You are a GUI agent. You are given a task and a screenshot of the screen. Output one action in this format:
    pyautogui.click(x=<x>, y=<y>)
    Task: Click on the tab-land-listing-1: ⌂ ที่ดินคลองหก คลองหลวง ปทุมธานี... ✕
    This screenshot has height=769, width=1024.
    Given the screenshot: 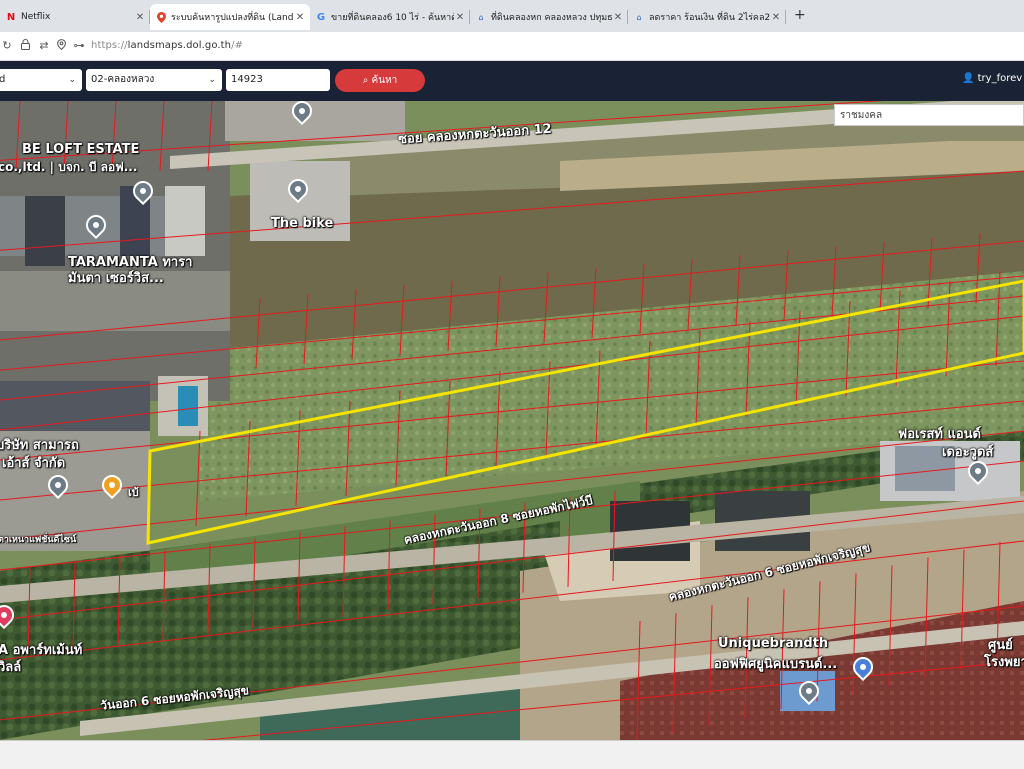 What is the action you would take?
    pyautogui.click(x=549, y=17)
    